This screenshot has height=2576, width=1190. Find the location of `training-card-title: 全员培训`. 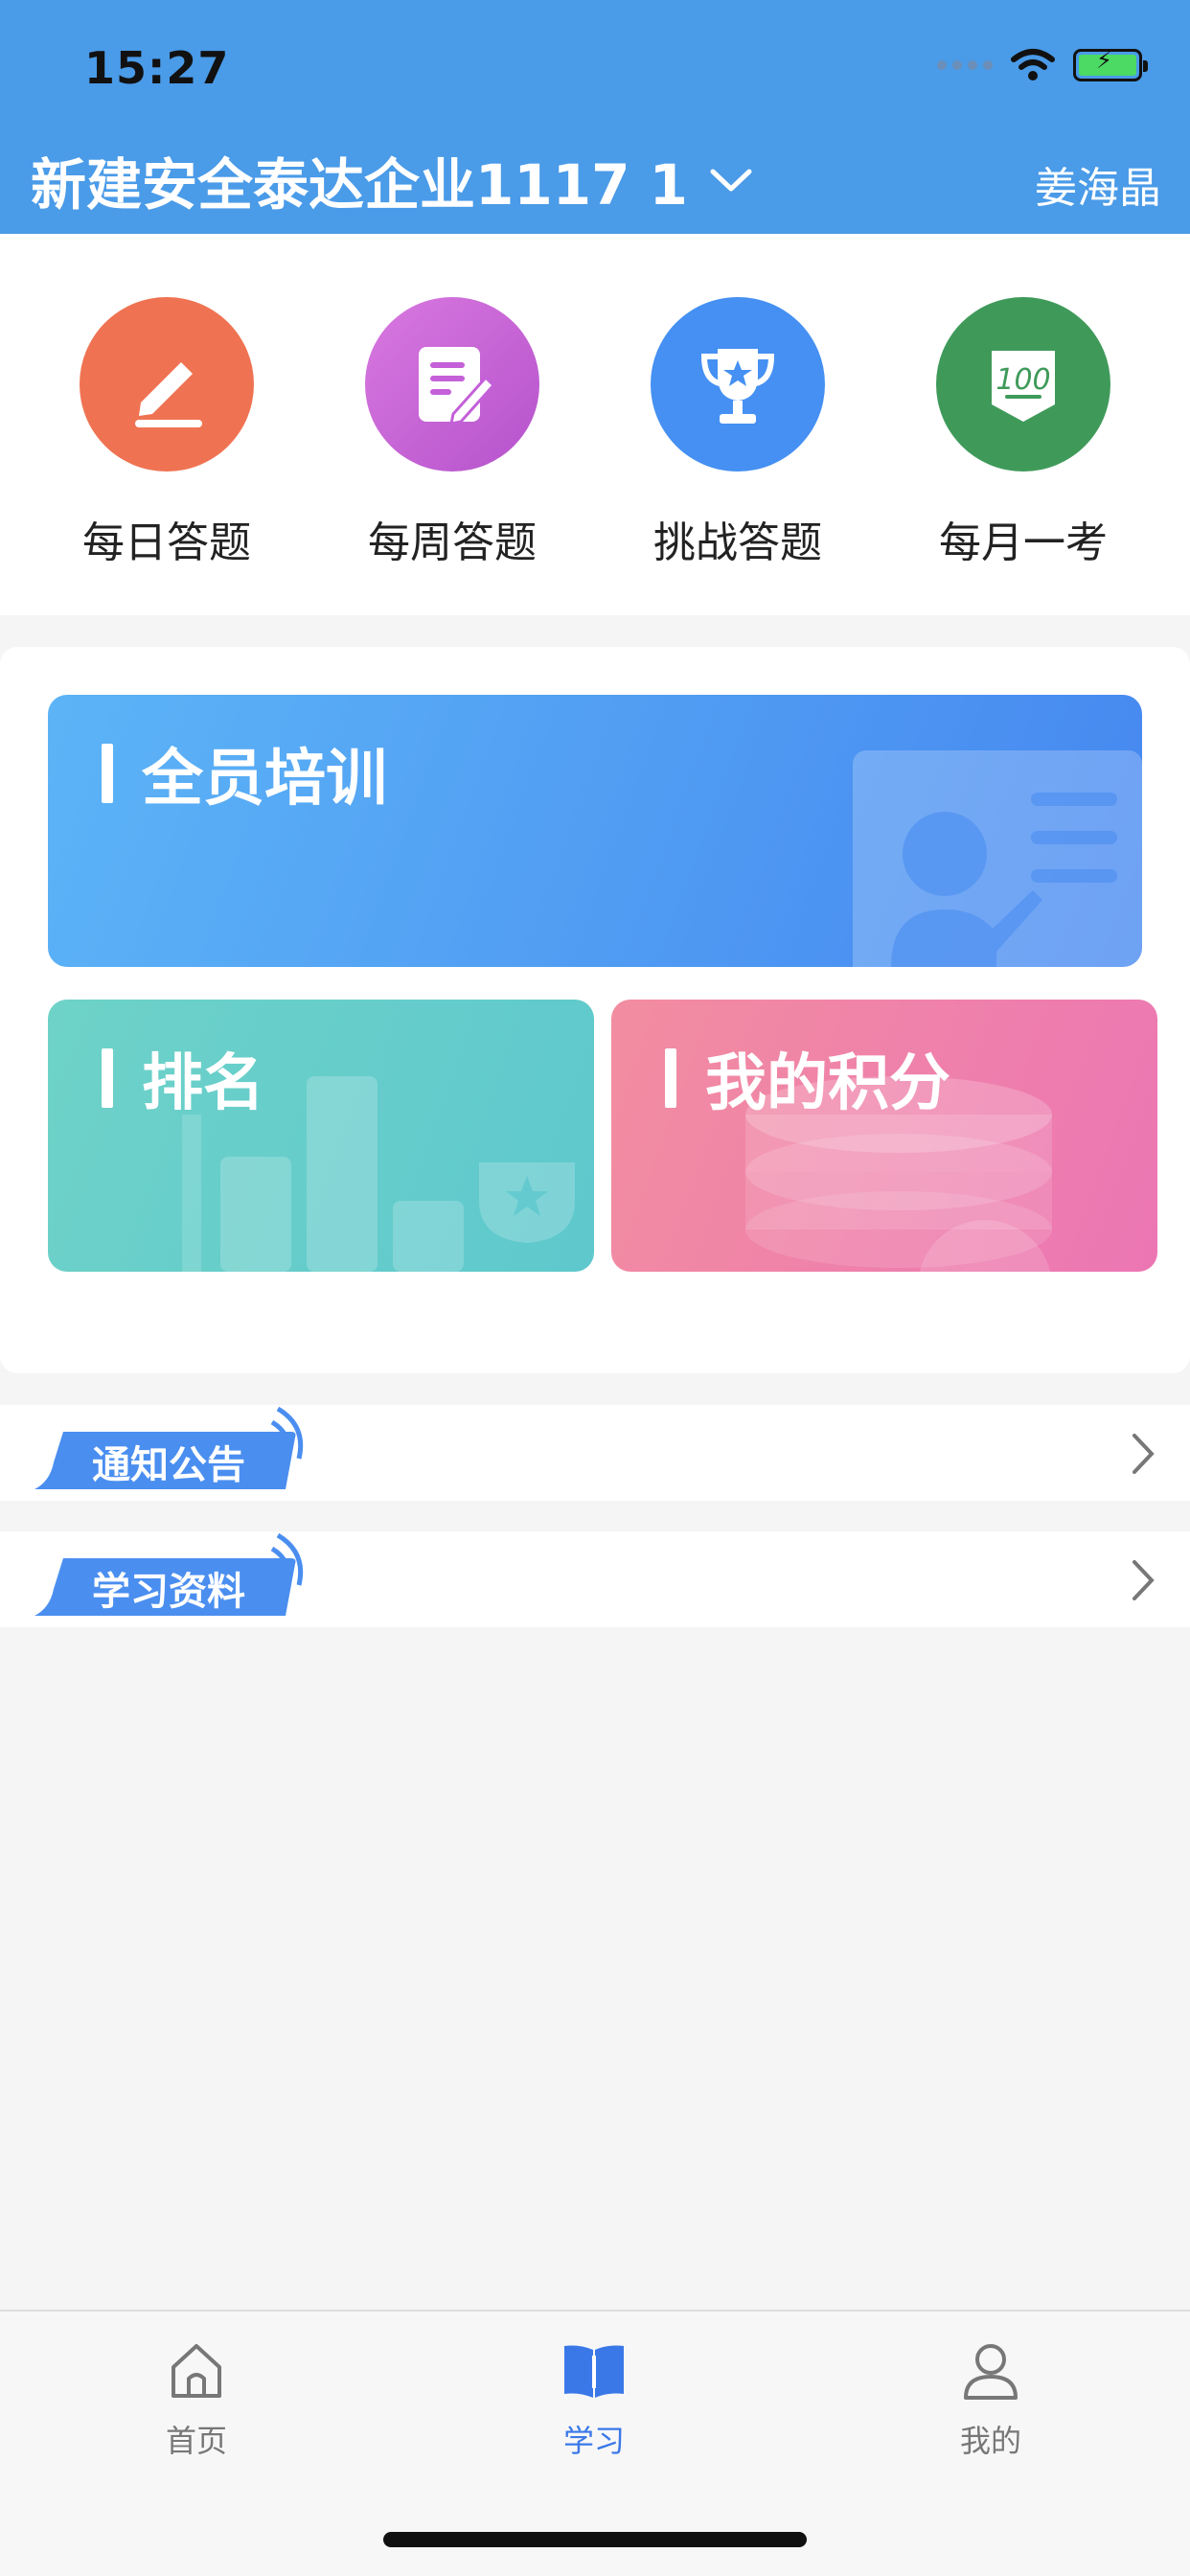

training-card-title: 全员培训 is located at coordinates (264, 779).